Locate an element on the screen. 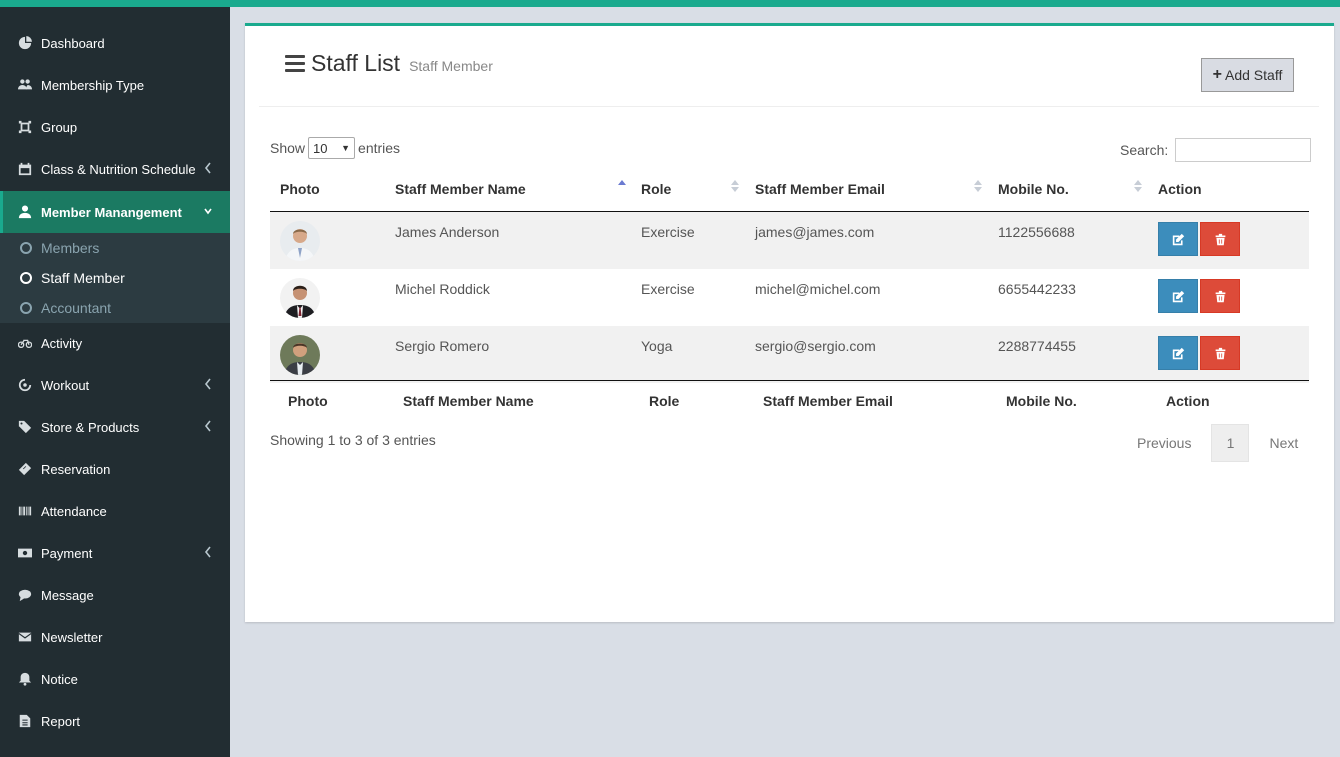  top-accent-bar is located at coordinates (670, 3).